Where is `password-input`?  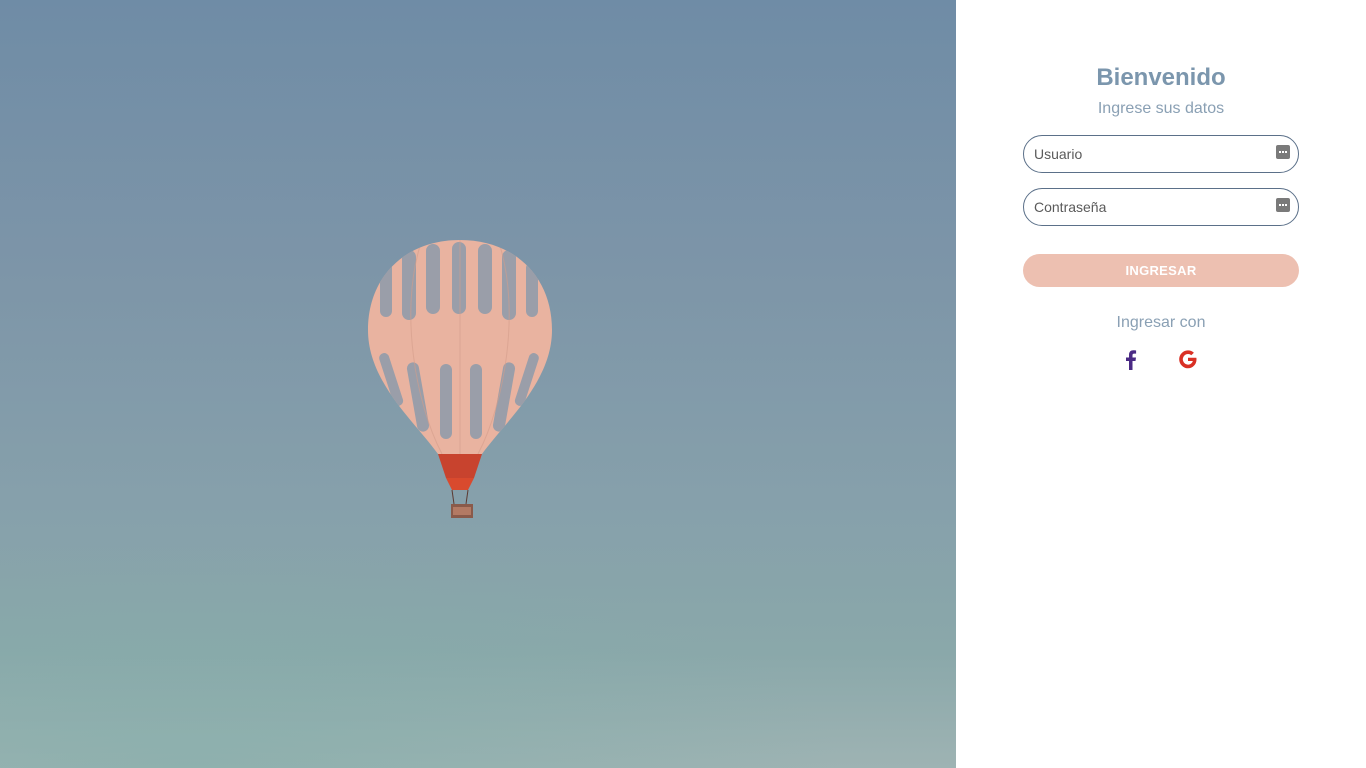 password-input is located at coordinates (1149, 207).